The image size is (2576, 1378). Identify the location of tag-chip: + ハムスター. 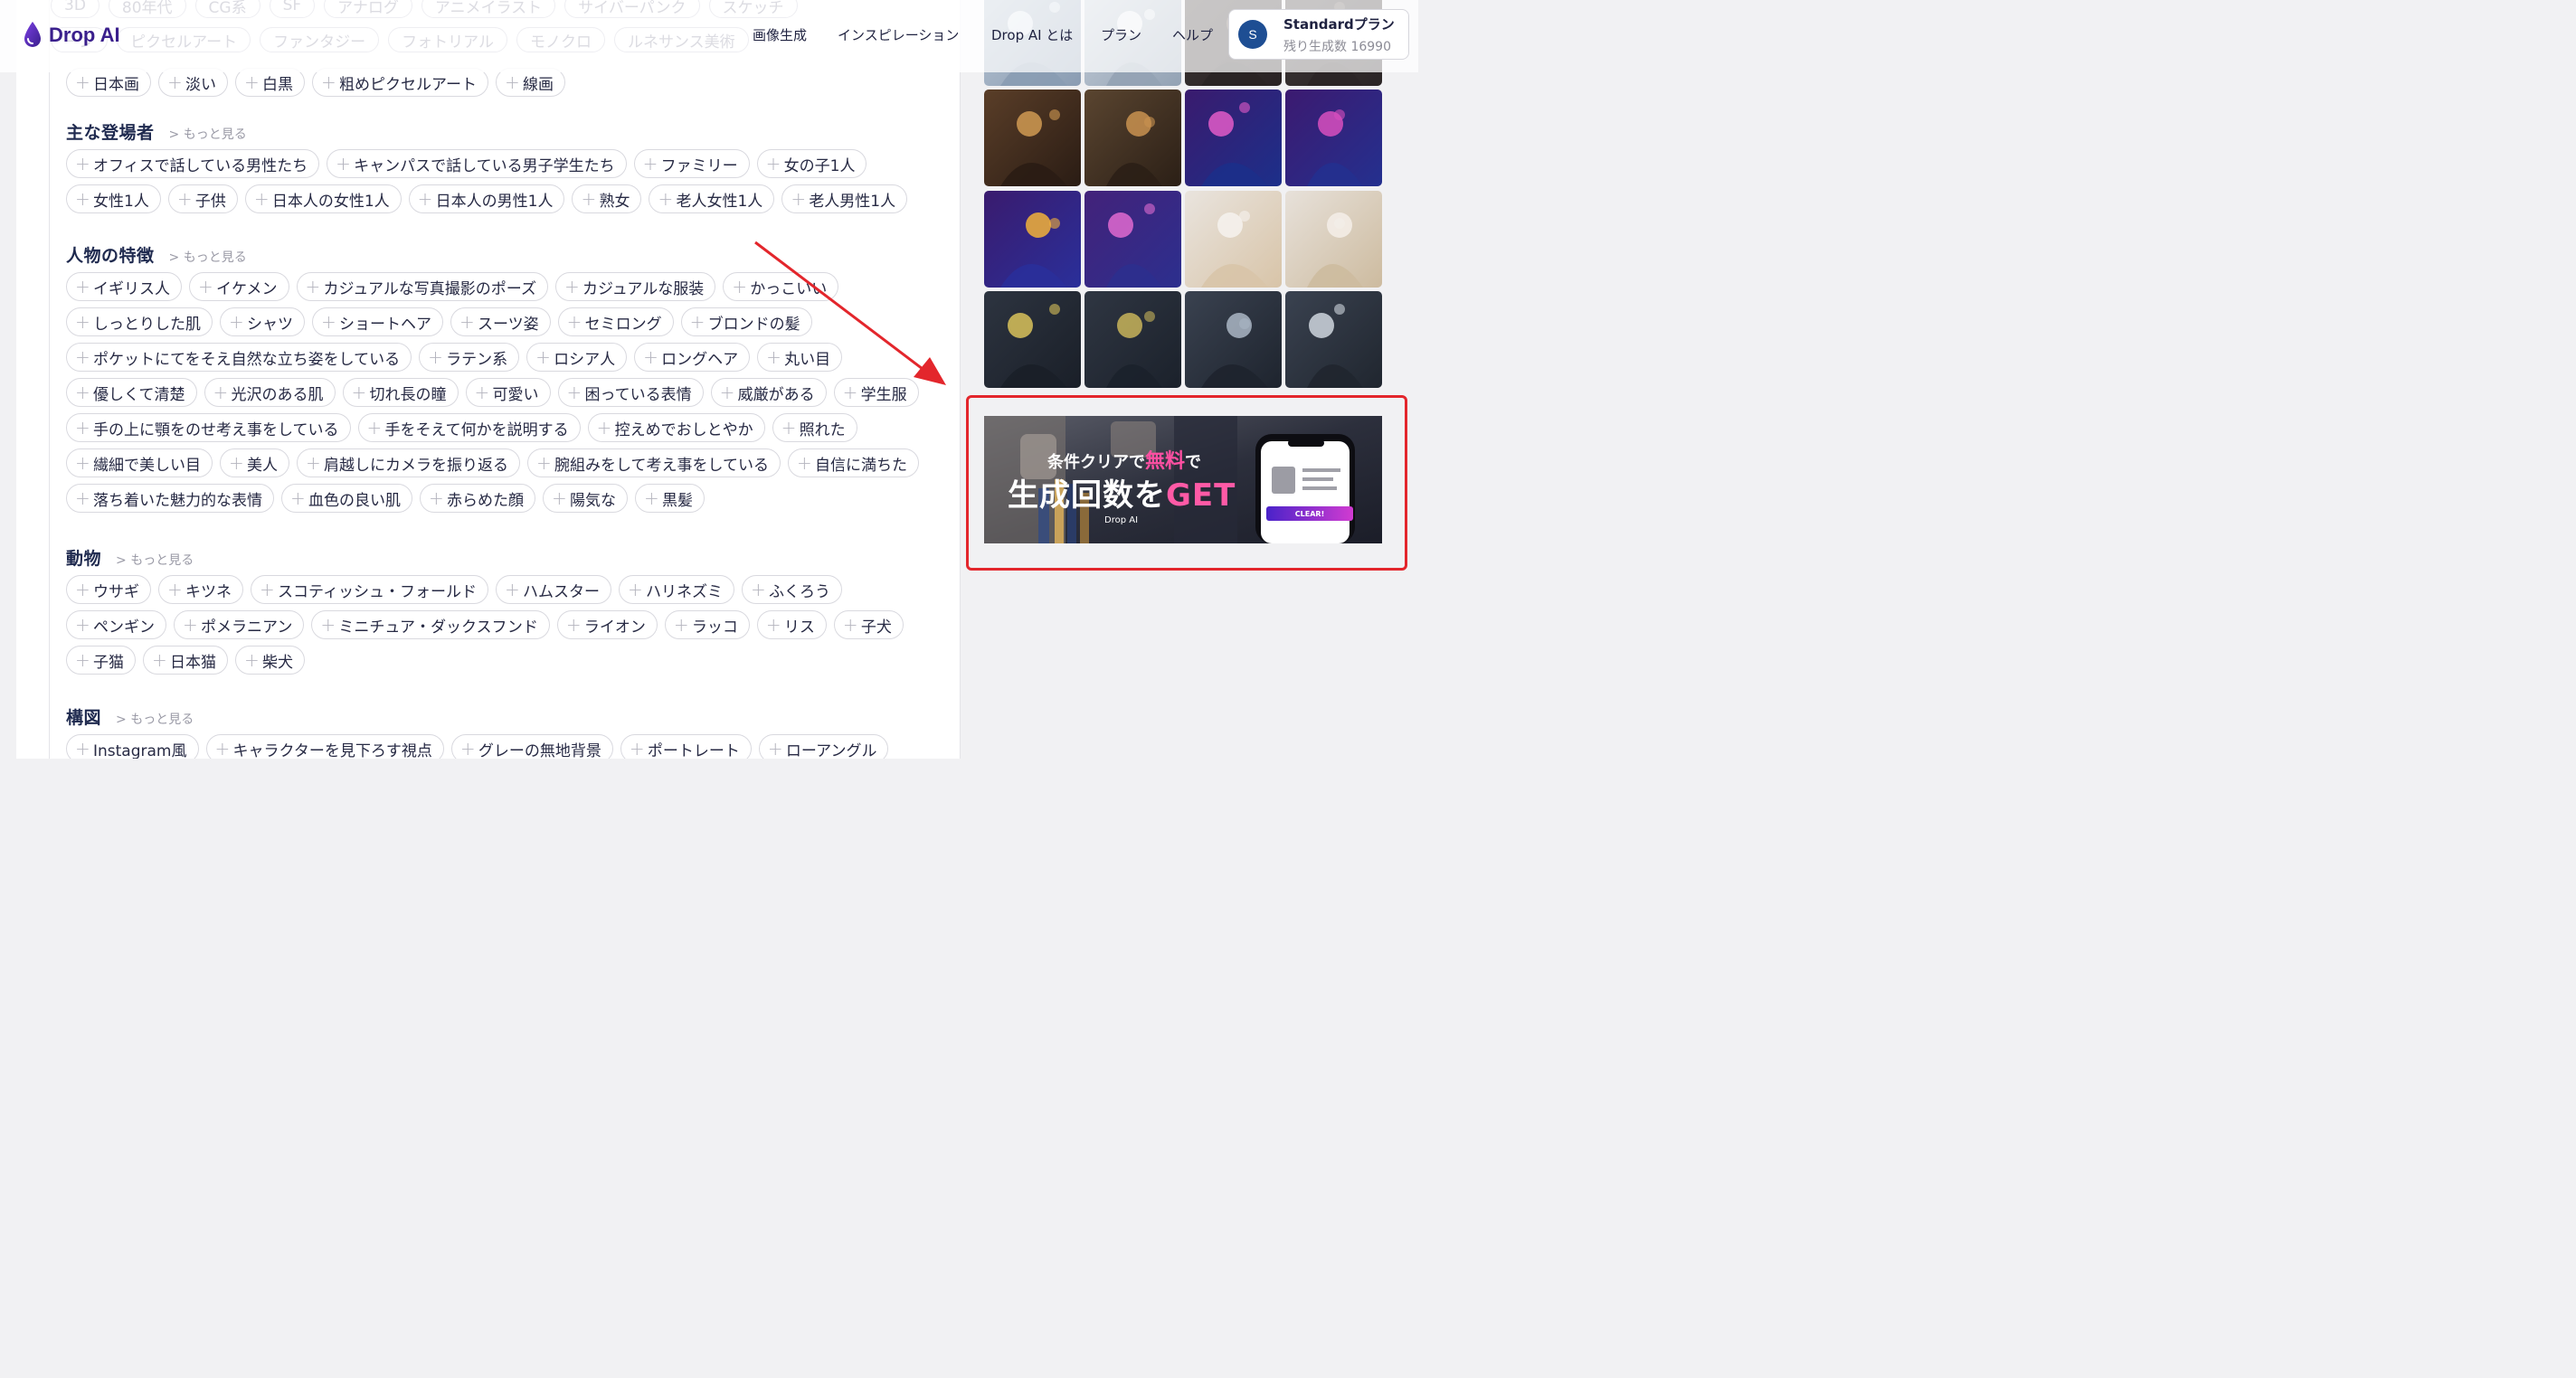
(553, 589).